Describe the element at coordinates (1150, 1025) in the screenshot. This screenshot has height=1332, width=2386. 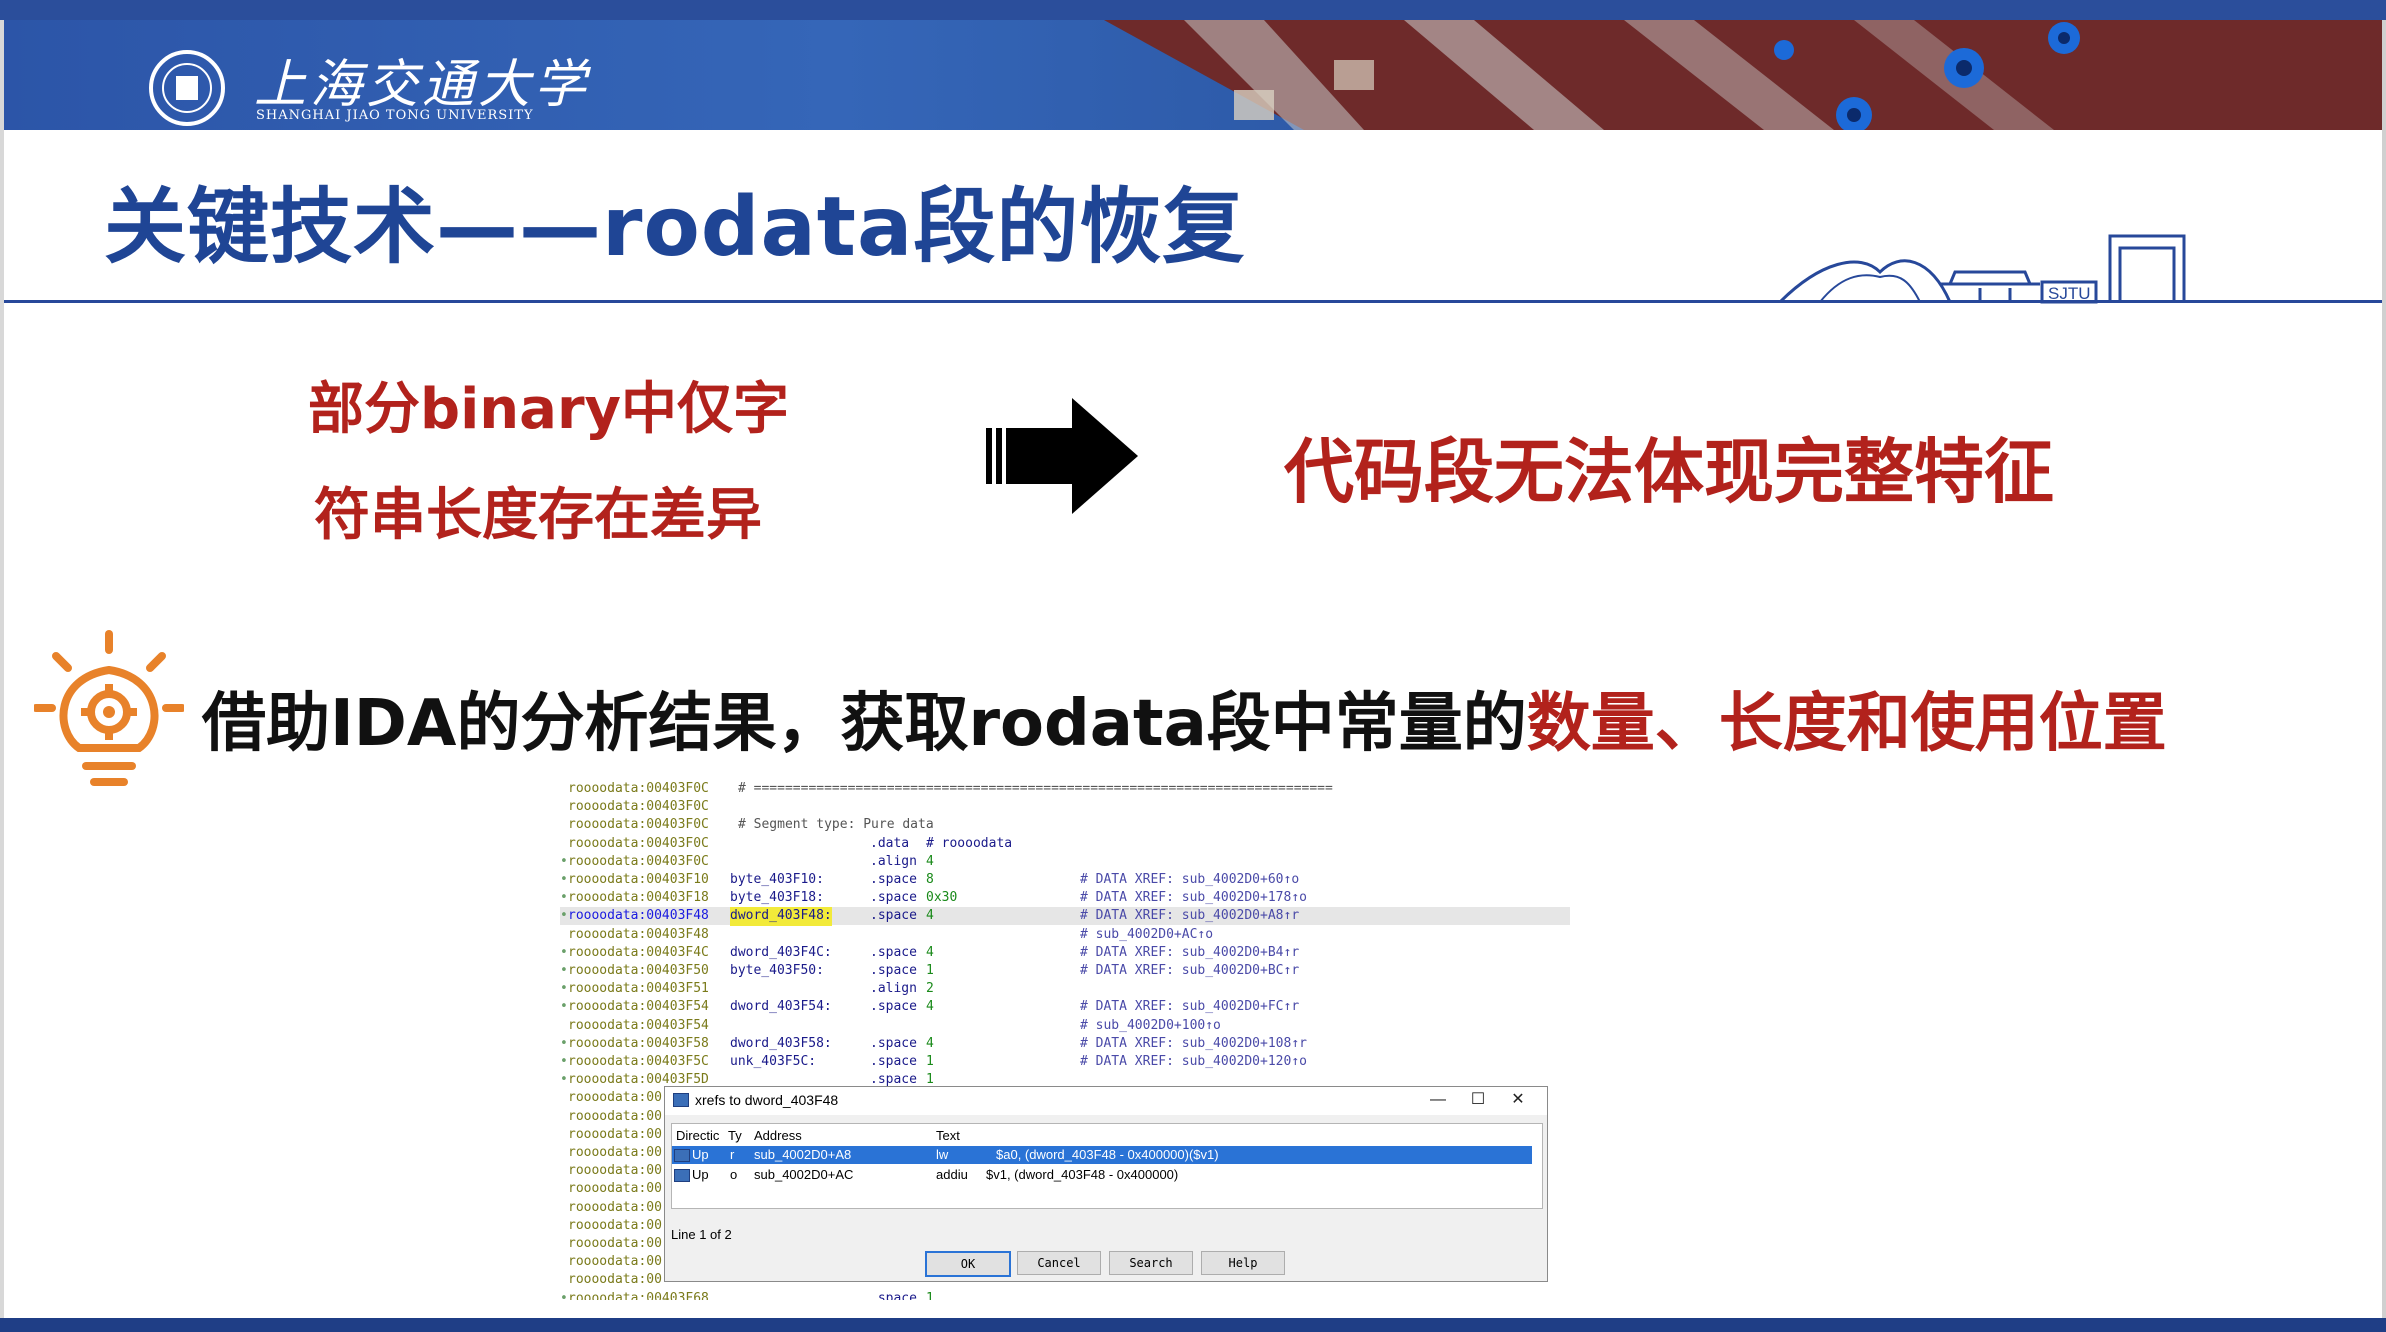
I see `ida-xref-comment: # sub_4002D0+100↑o` at that location.